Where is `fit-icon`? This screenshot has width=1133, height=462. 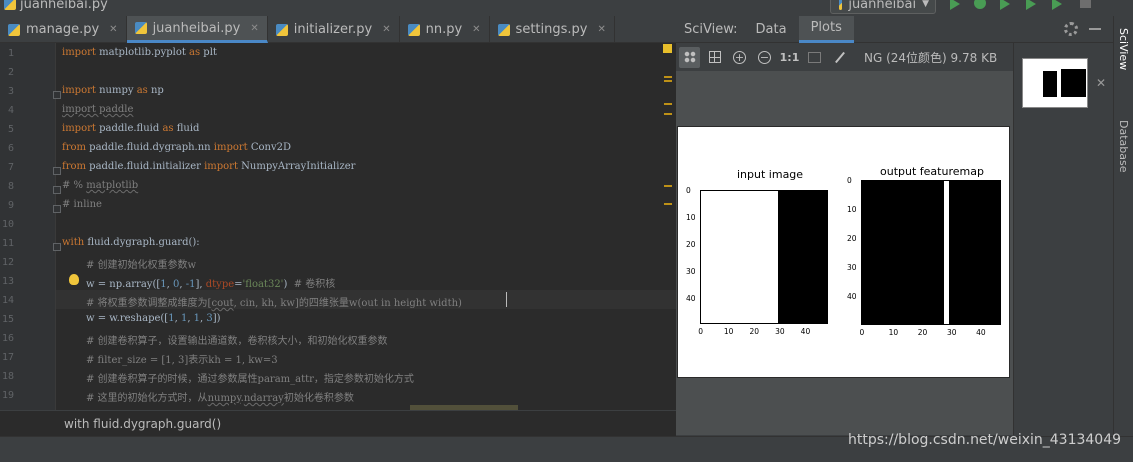
fit-icon is located at coordinates (689, 57).